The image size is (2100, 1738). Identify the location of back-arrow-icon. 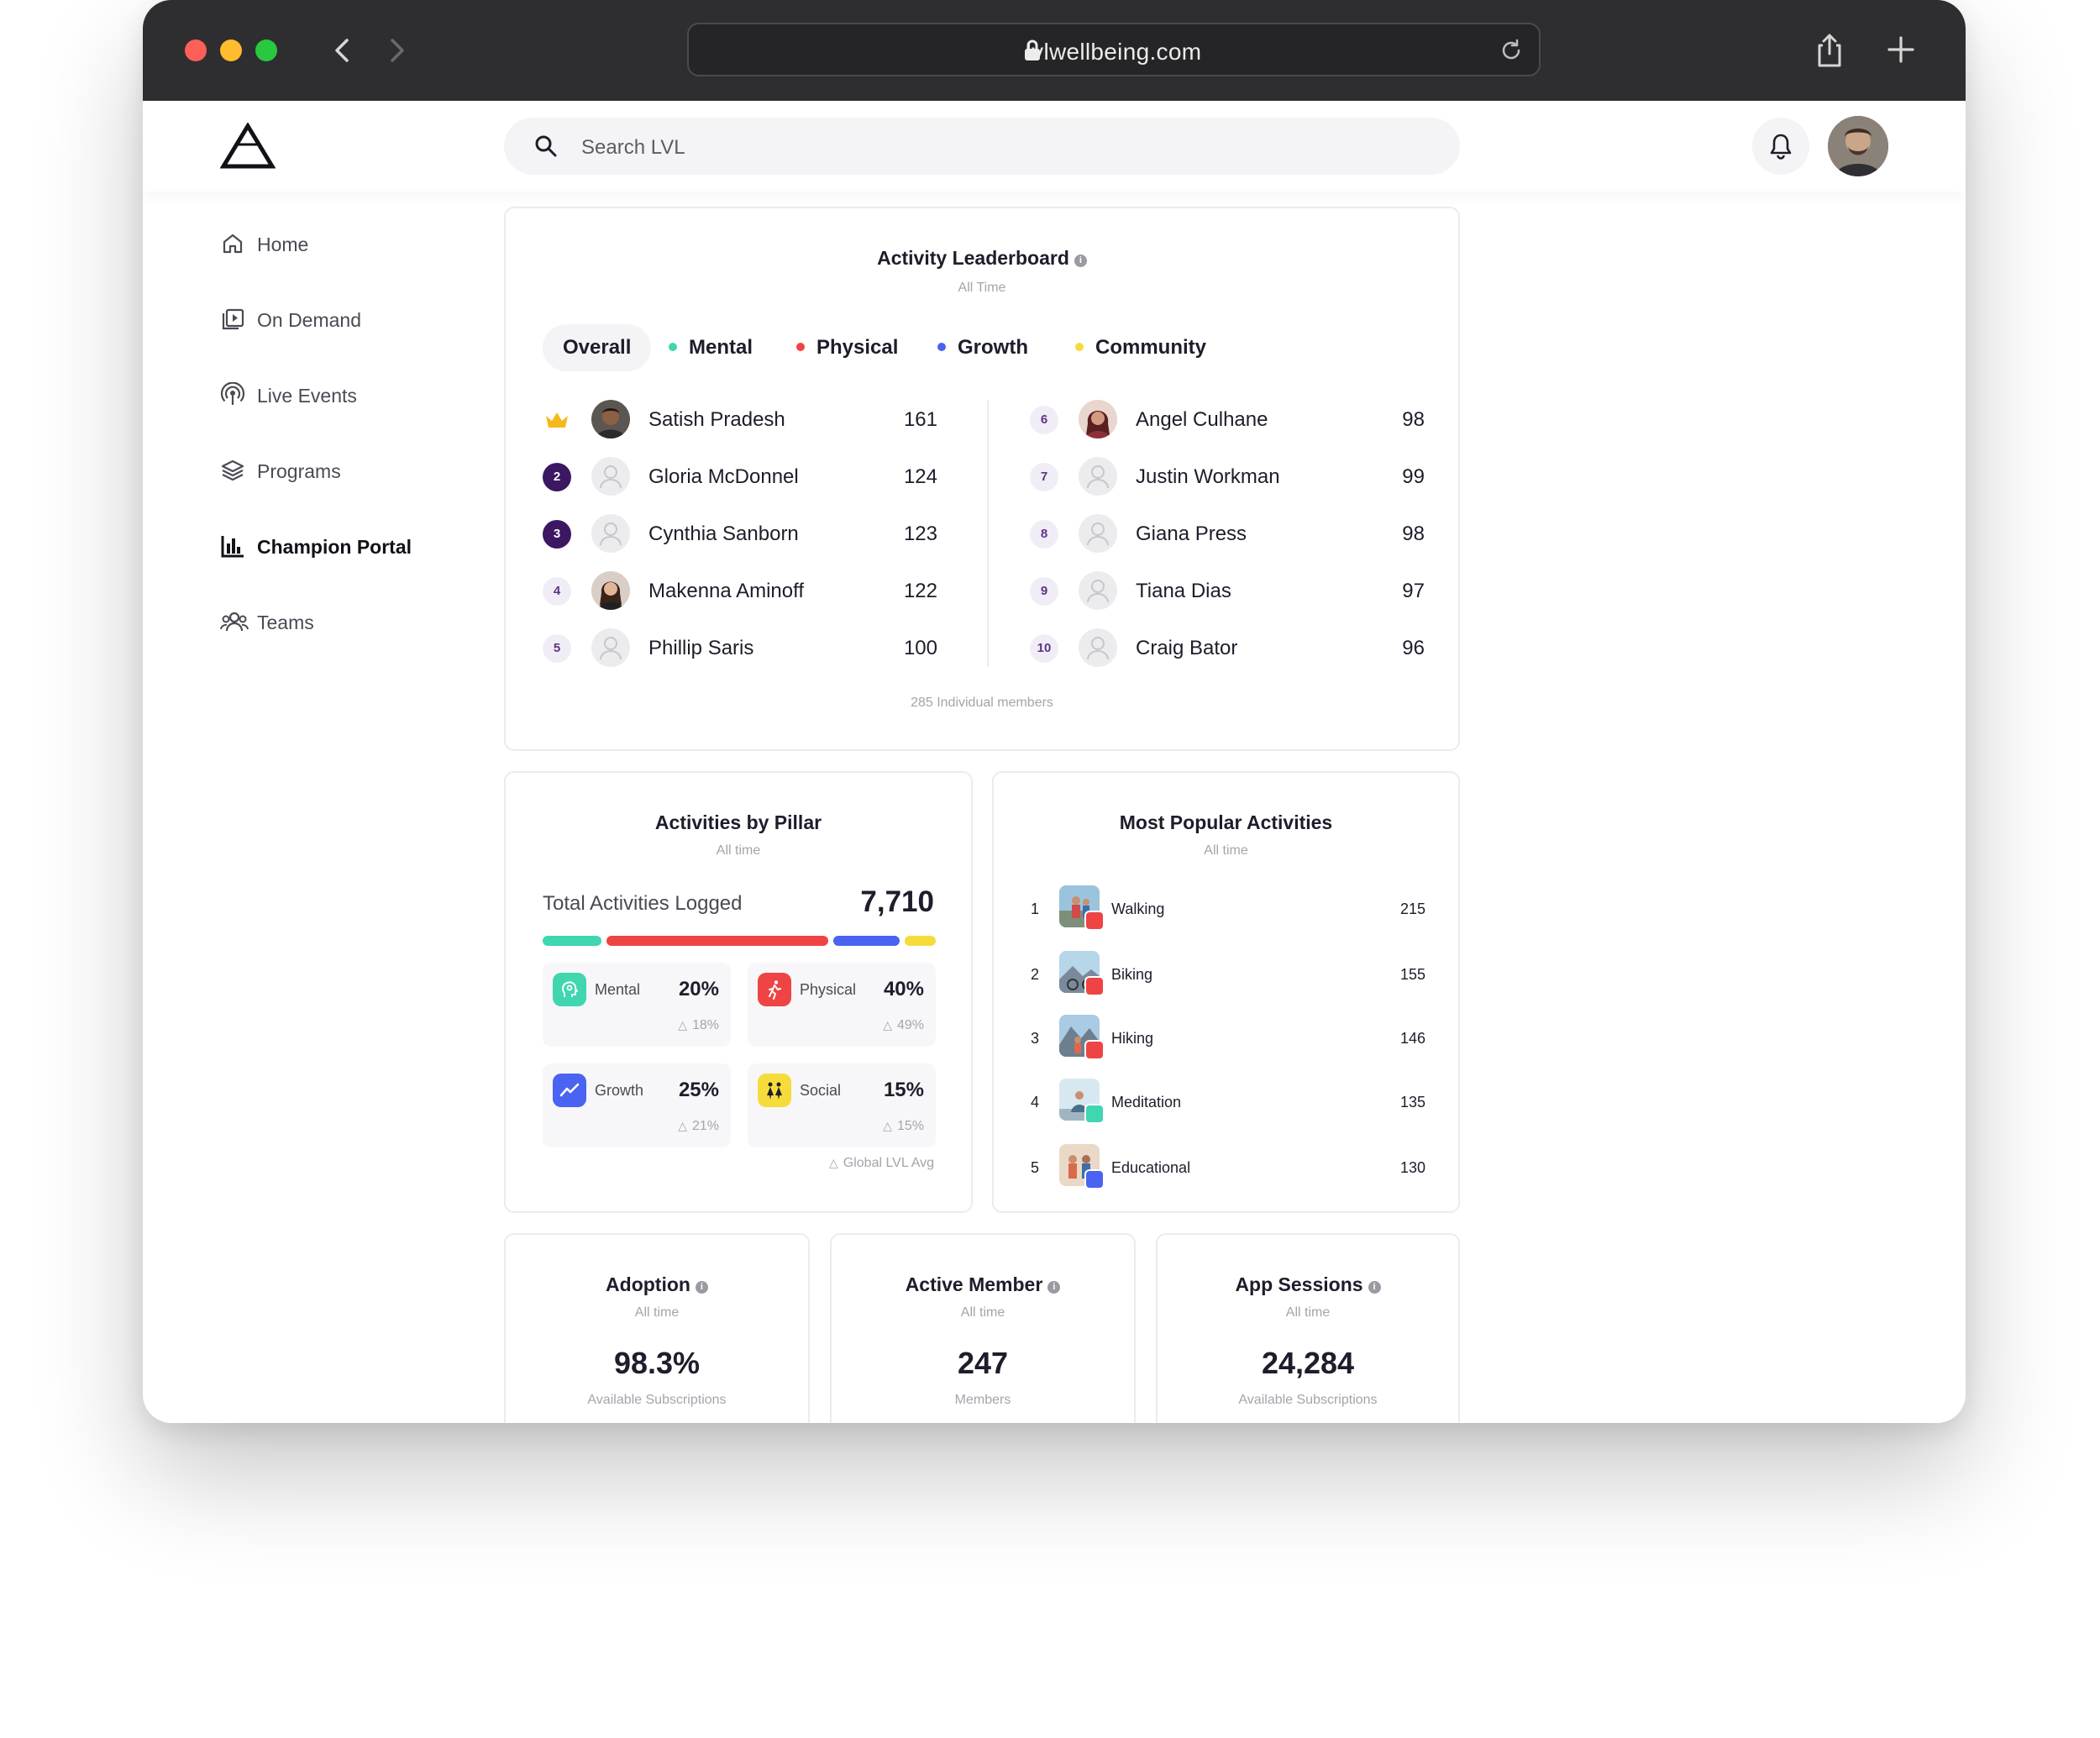
(343, 50).